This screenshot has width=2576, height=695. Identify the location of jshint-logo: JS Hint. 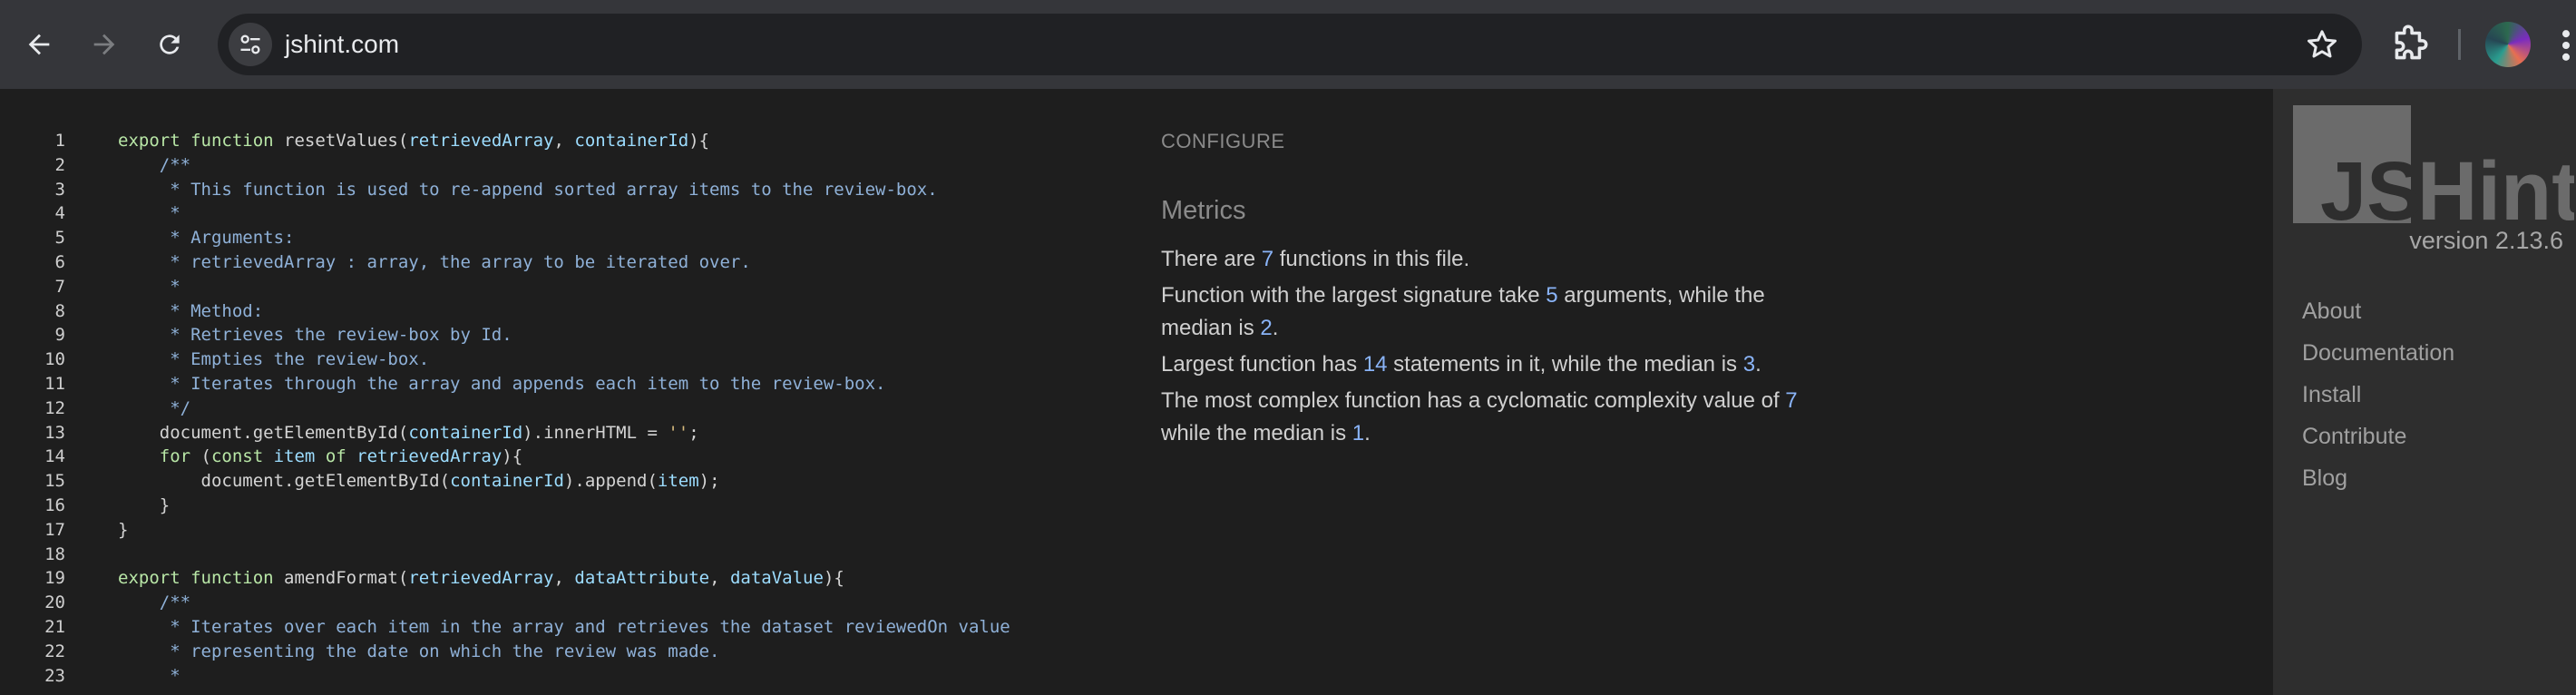
(2433, 164).